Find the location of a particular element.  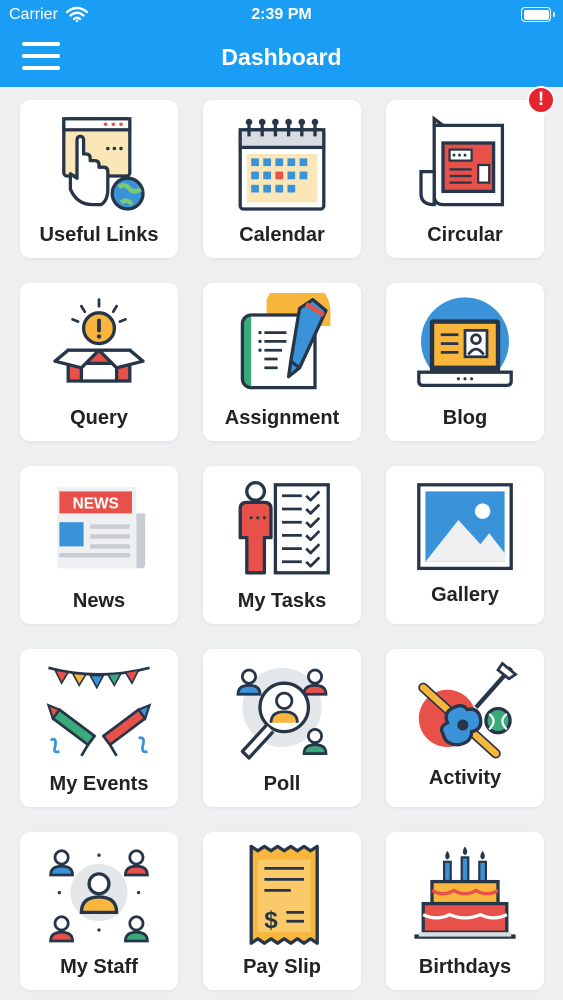

tile-activity: Activity is located at coordinates (465, 728).